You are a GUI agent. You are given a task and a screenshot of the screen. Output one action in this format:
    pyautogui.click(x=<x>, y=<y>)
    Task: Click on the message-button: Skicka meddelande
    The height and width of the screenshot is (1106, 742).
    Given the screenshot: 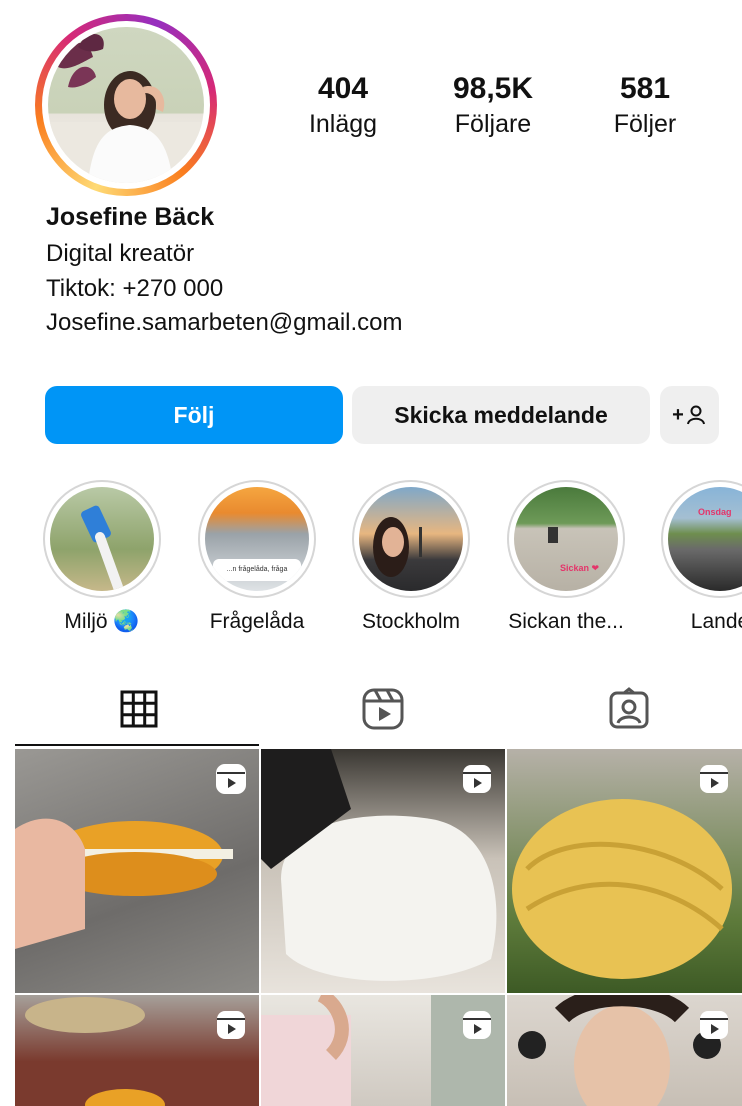 What is the action you would take?
    pyautogui.click(x=501, y=415)
    